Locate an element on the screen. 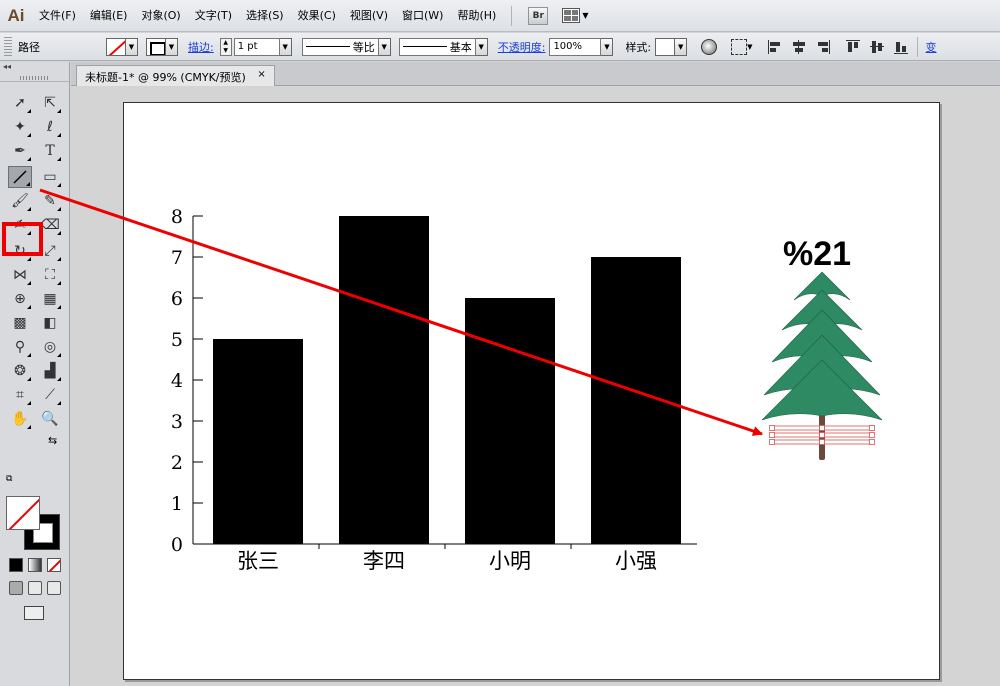 This screenshot has width=1000, height=686. y-tick-label: 2 is located at coordinates (177, 463).